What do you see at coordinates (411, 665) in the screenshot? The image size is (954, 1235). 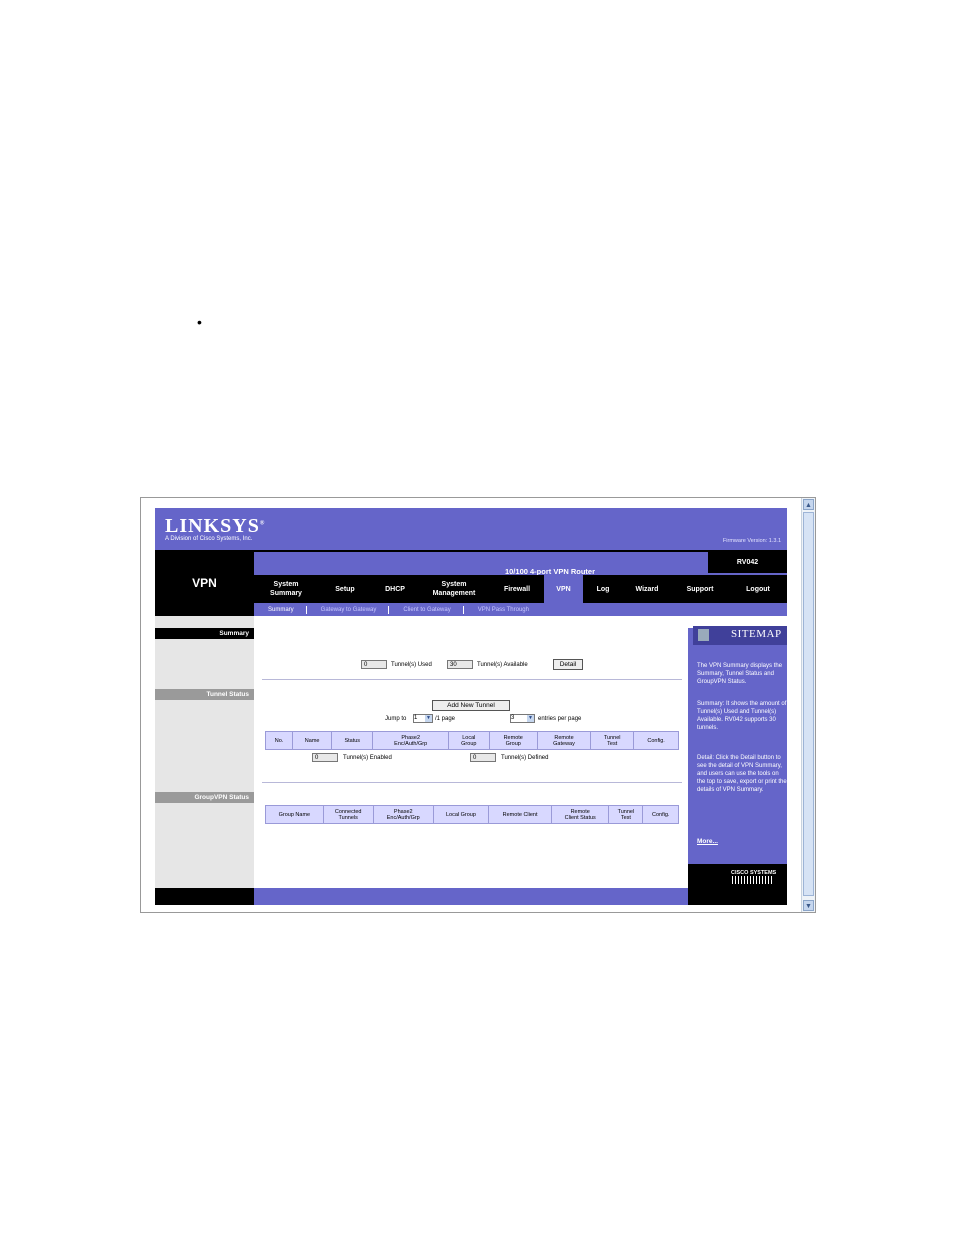 I see `tunnels-used-label: Tunnel(s) Used` at bounding box center [411, 665].